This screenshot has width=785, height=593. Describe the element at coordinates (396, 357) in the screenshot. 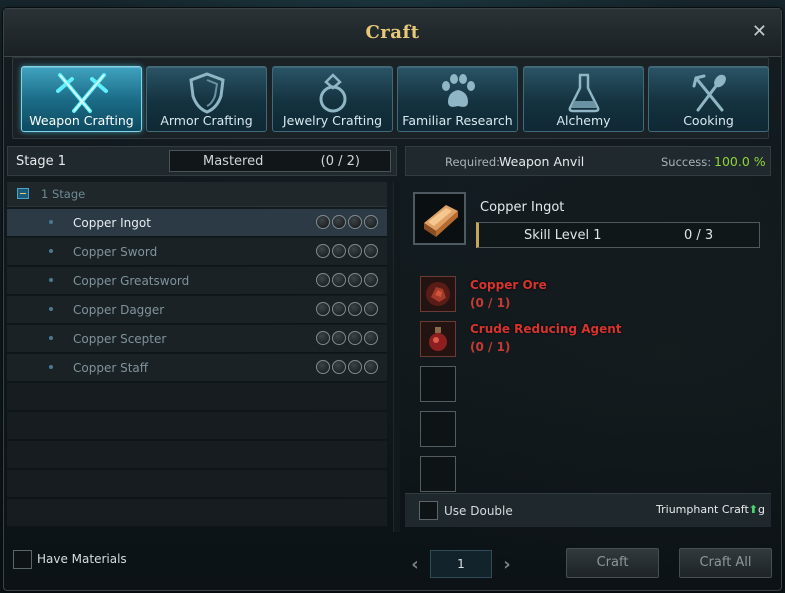

I see `list-scrollbar` at that location.